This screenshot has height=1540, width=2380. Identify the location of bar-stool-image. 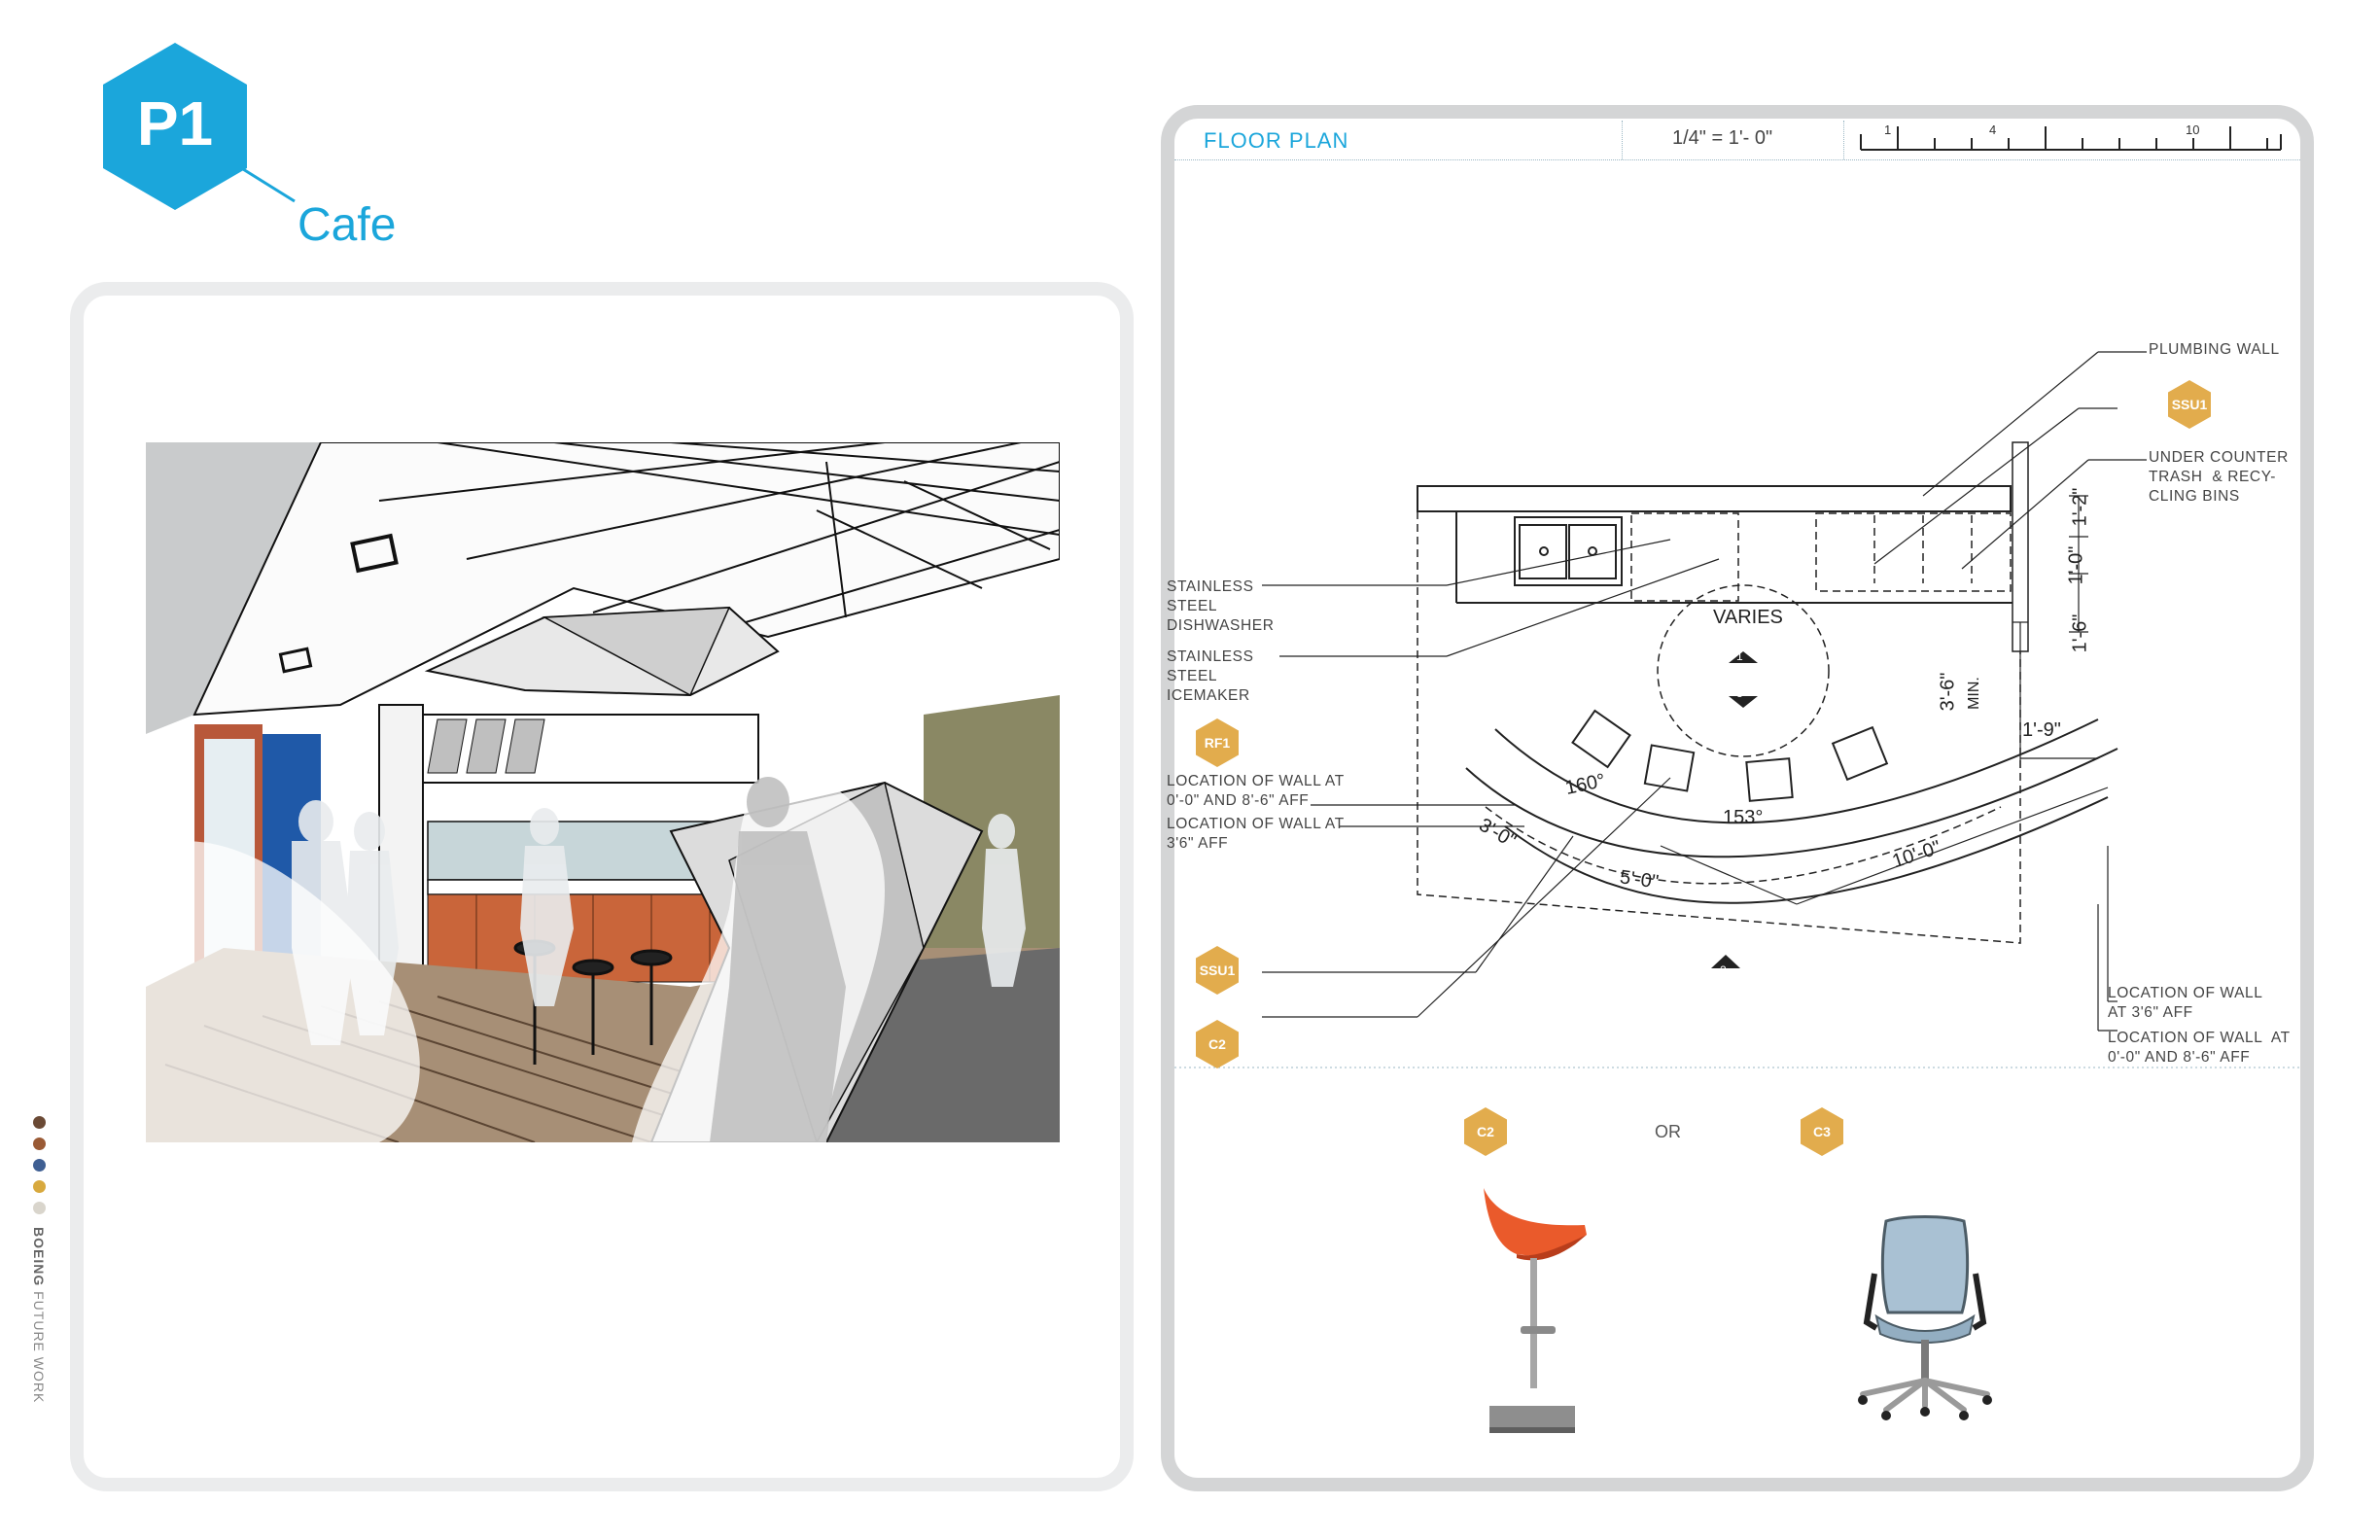
(1535, 1310).